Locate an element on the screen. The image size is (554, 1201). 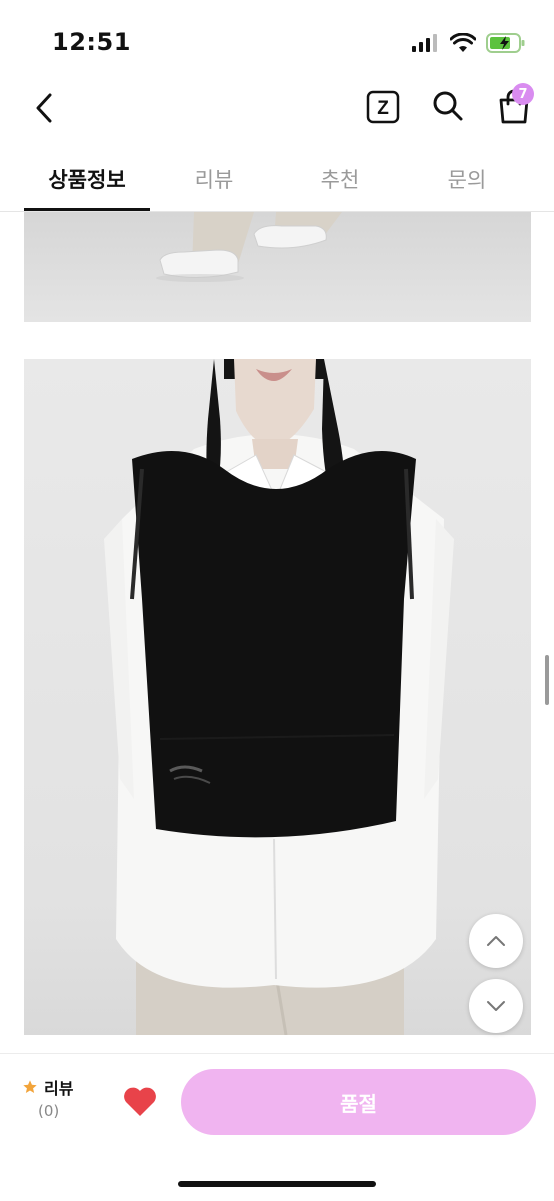
tab-inquiry: 문의 is located at coordinates (467, 179).